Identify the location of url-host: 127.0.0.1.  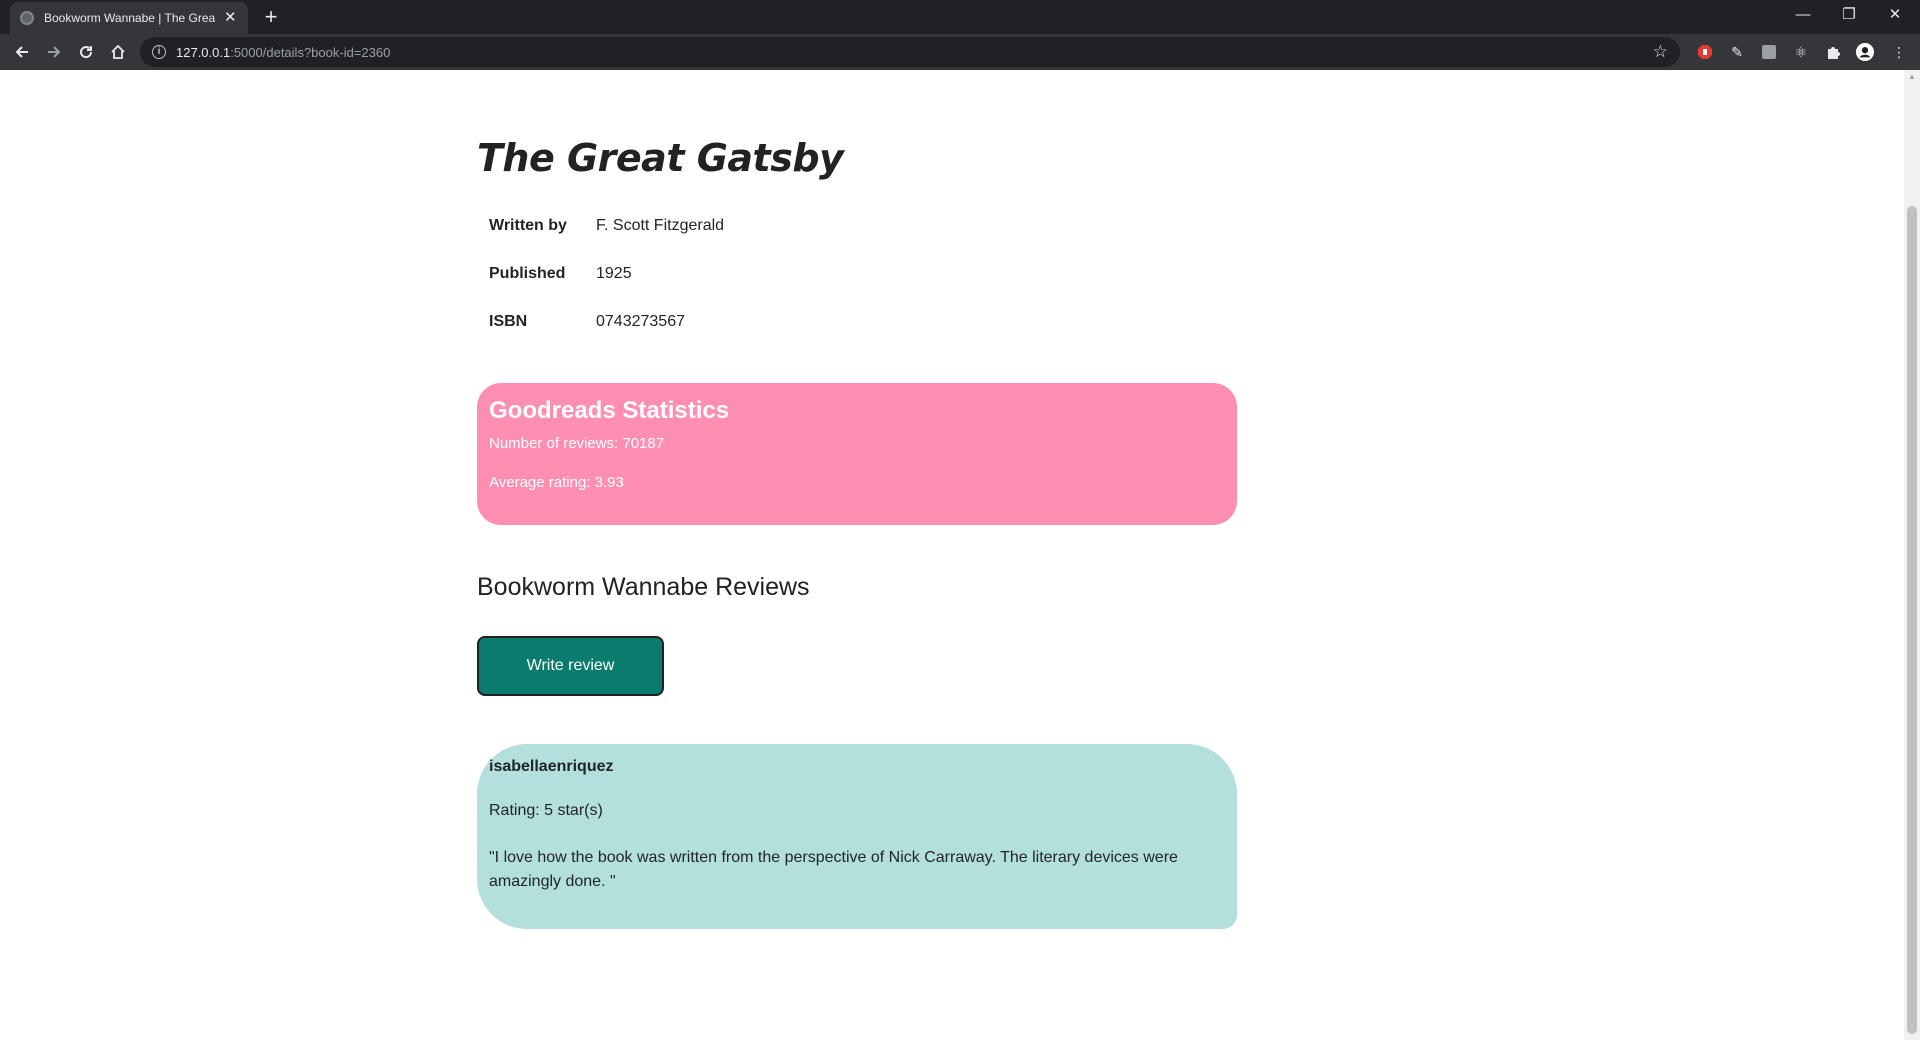
(203, 52).